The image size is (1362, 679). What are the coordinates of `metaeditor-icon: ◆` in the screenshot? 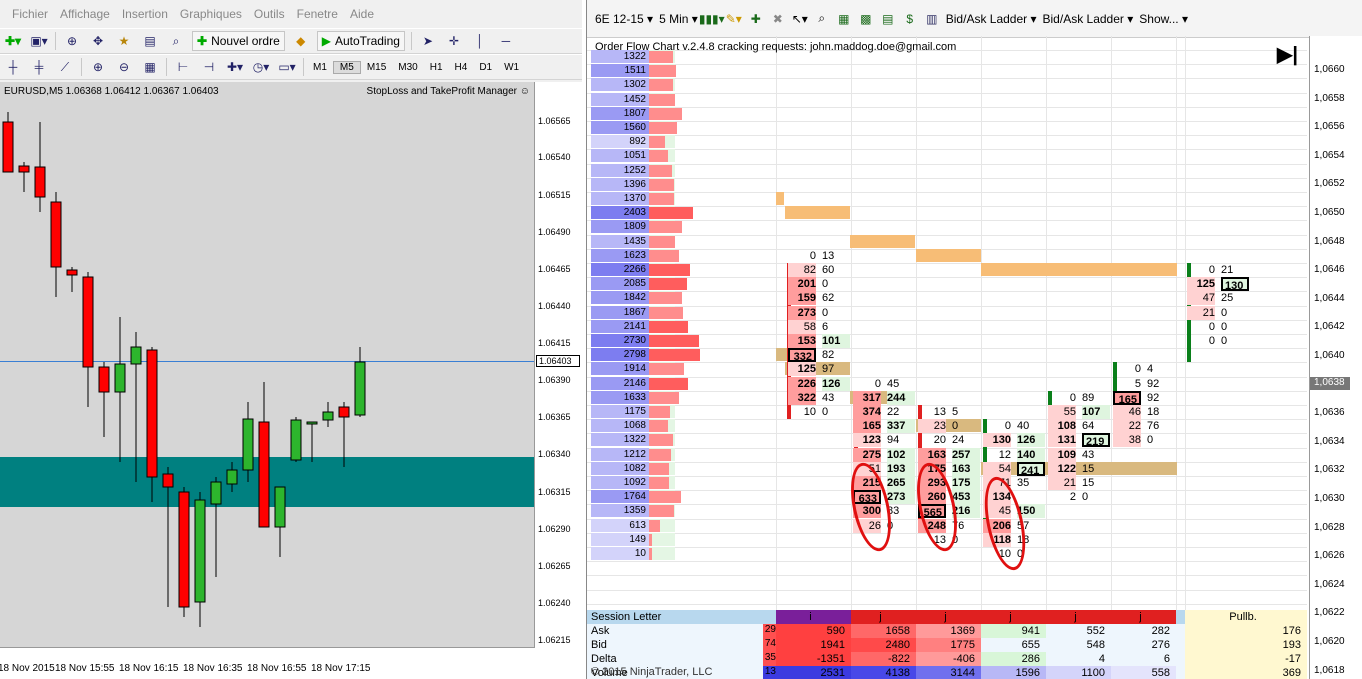 It's located at (301, 41).